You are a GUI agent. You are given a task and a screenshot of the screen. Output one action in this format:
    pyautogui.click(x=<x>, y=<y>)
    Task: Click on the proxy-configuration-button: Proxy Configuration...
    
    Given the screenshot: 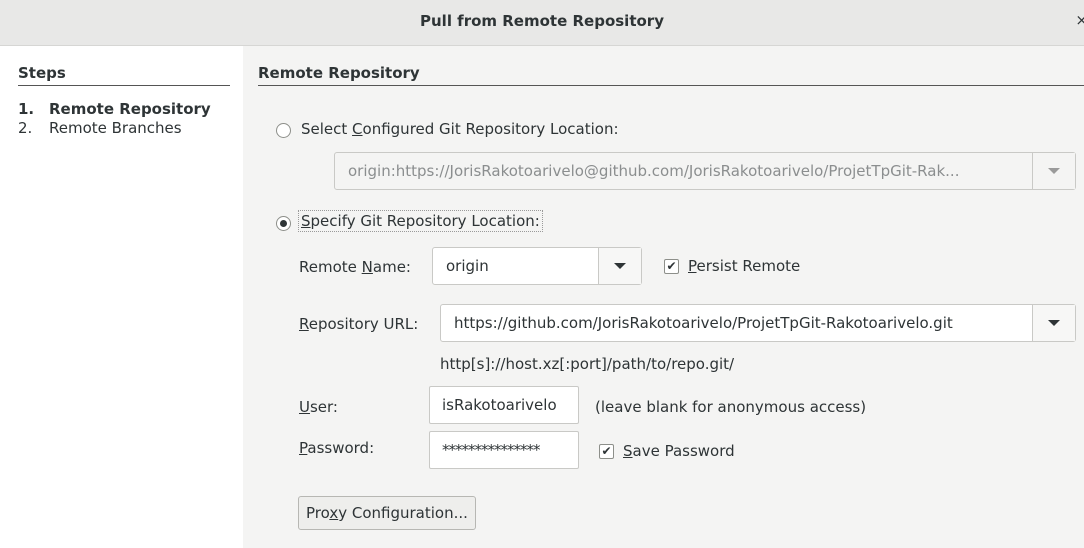 What is the action you would take?
    pyautogui.click(x=387, y=513)
    